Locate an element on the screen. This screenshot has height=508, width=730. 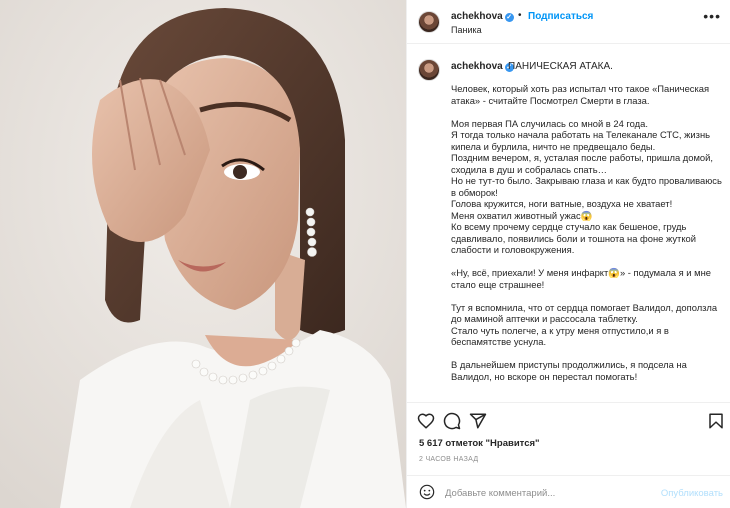
share-icon is located at coordinates (478, 421).